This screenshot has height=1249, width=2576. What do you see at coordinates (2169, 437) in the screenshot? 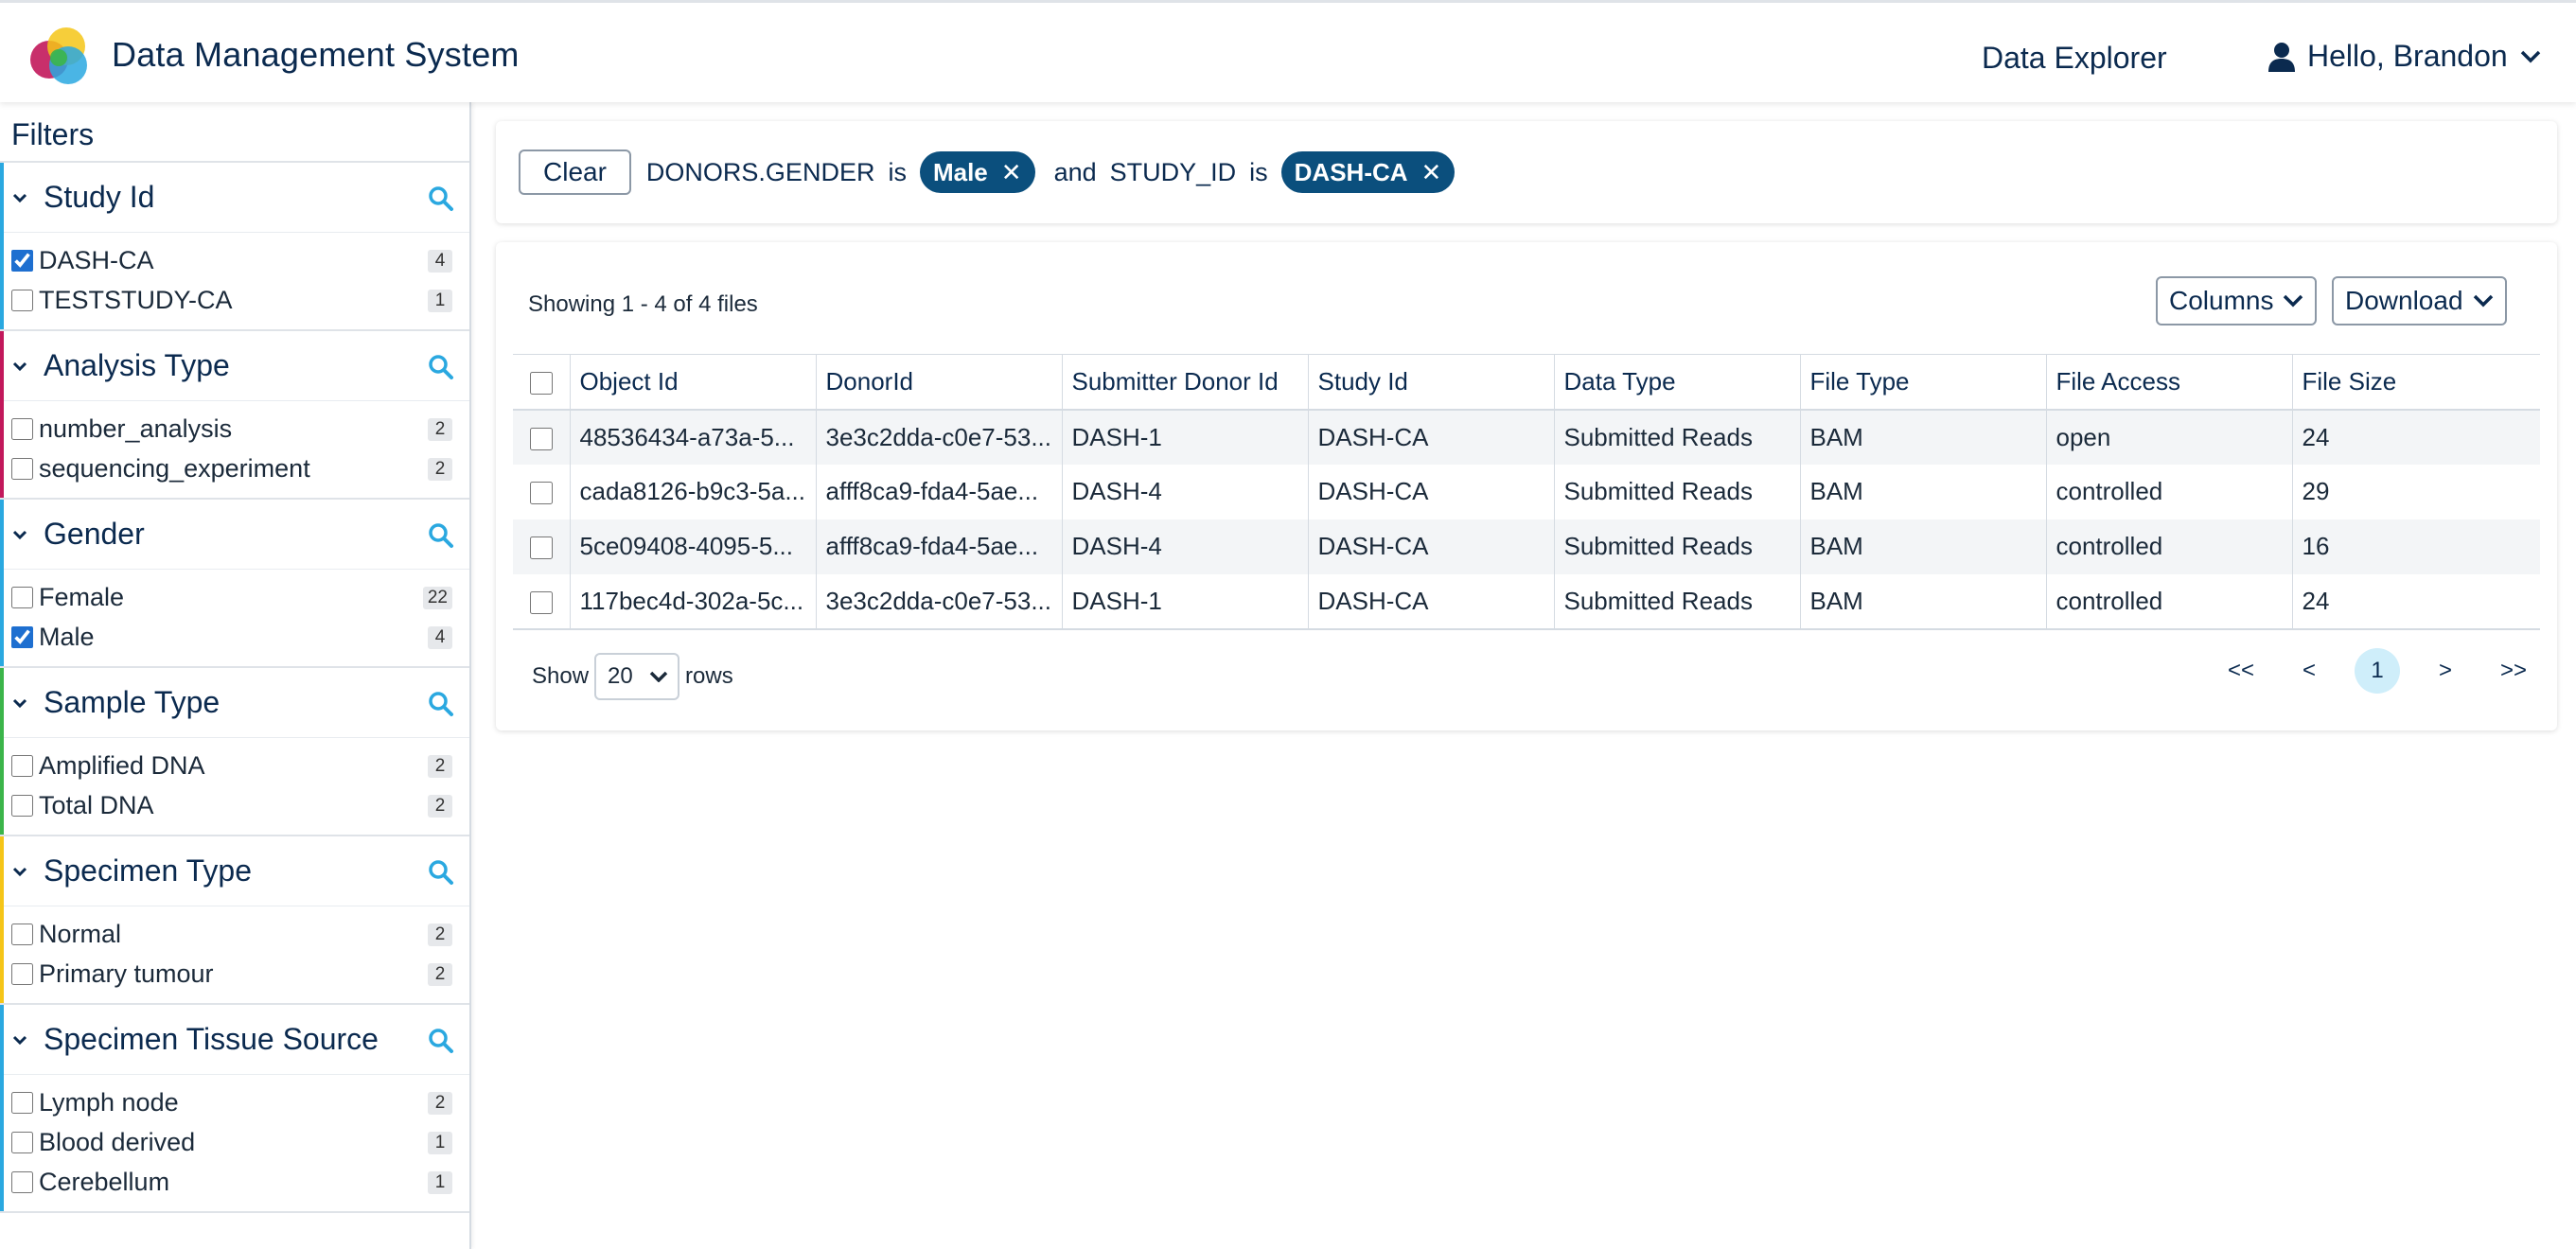
I see `cell-file-access: open` at bounding box center [2169, 437].